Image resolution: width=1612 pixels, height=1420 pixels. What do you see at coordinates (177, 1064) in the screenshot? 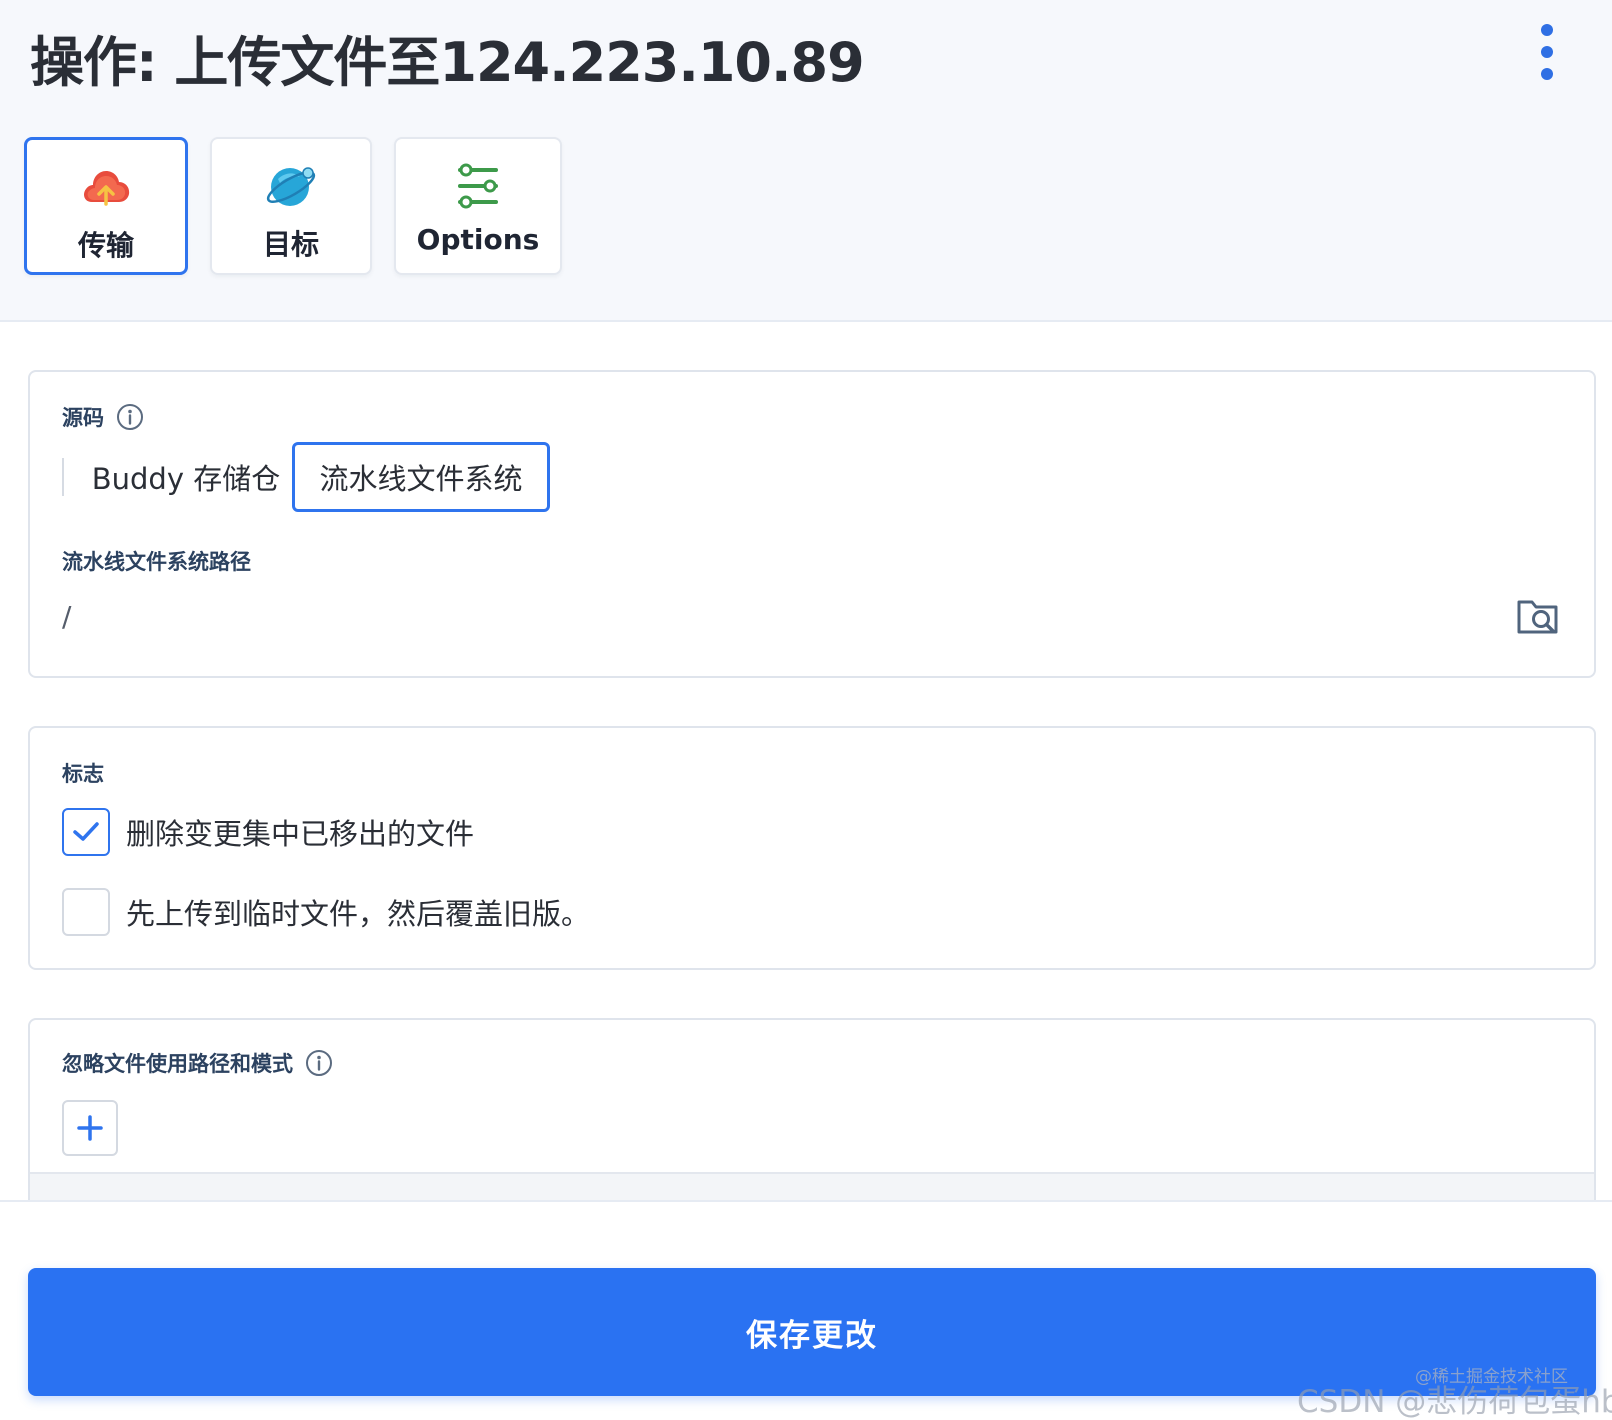
I see `ignore-label: 忽略文件使用路径和模式` at bounding box center [177, 1064].